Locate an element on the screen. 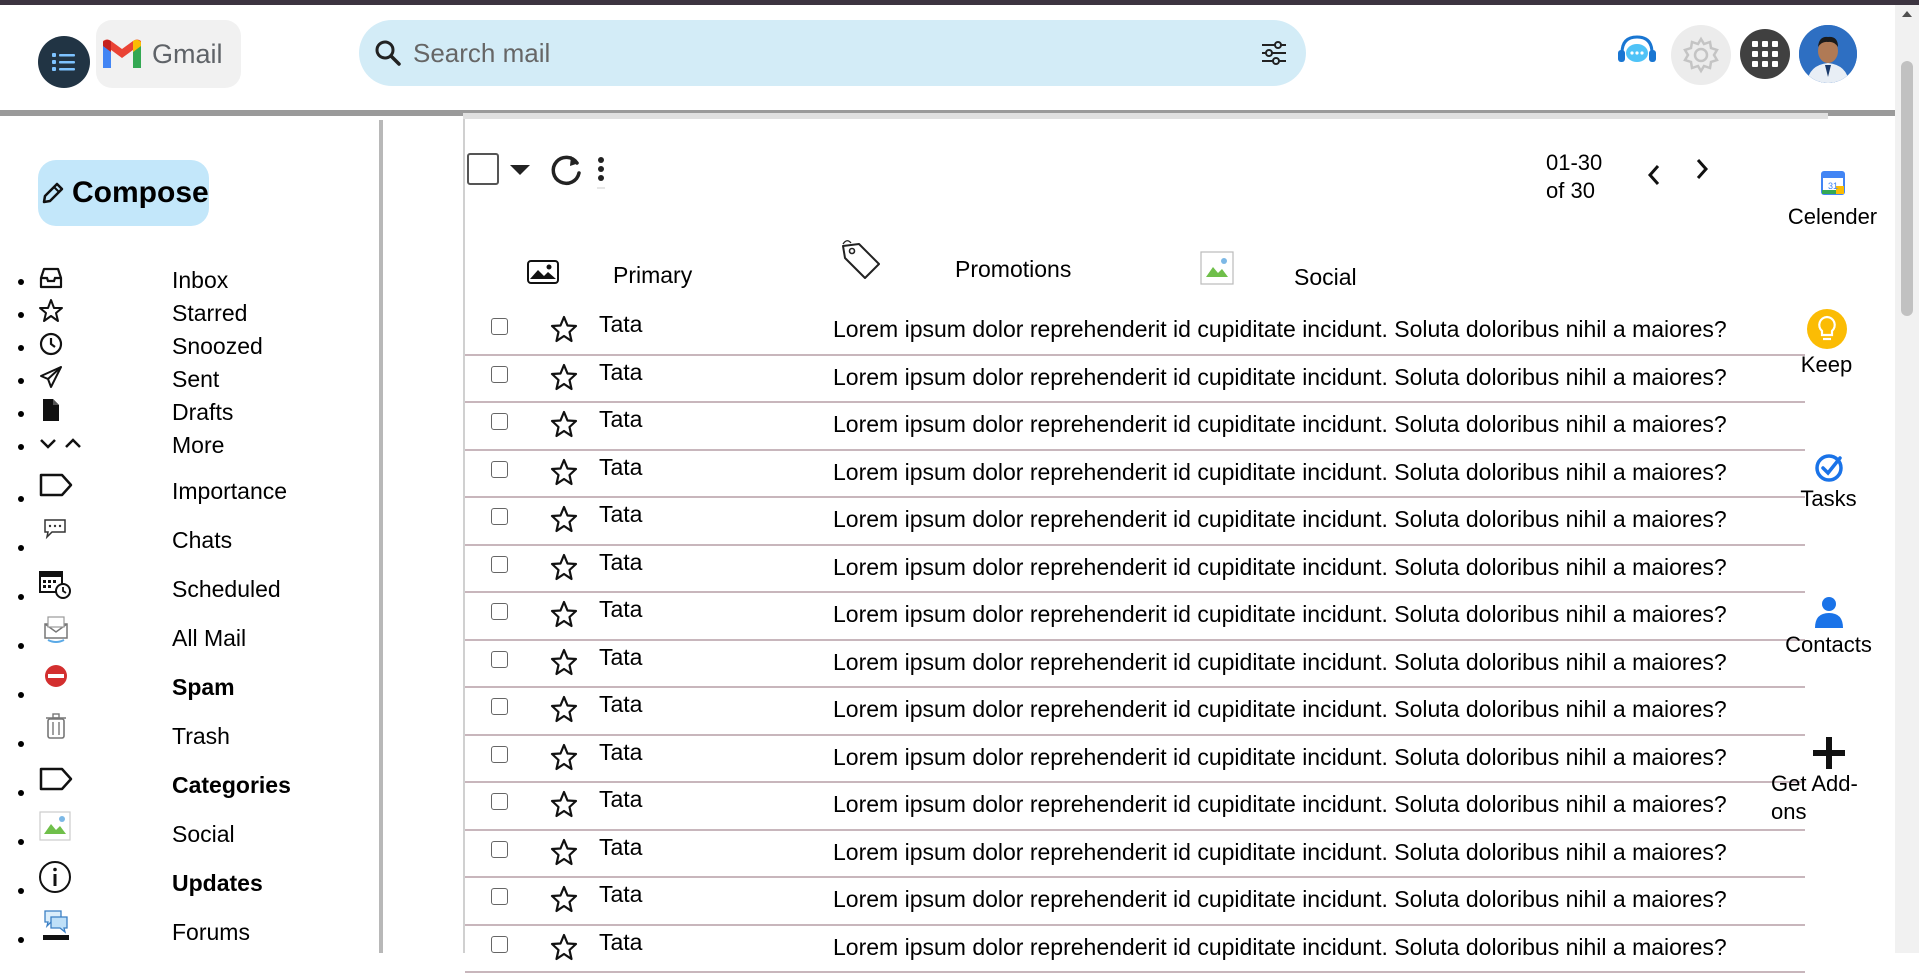 The width and height of the screenshot is (1919, 973). sidebar-item-categories: Categories is located at coordinates (189, 785).